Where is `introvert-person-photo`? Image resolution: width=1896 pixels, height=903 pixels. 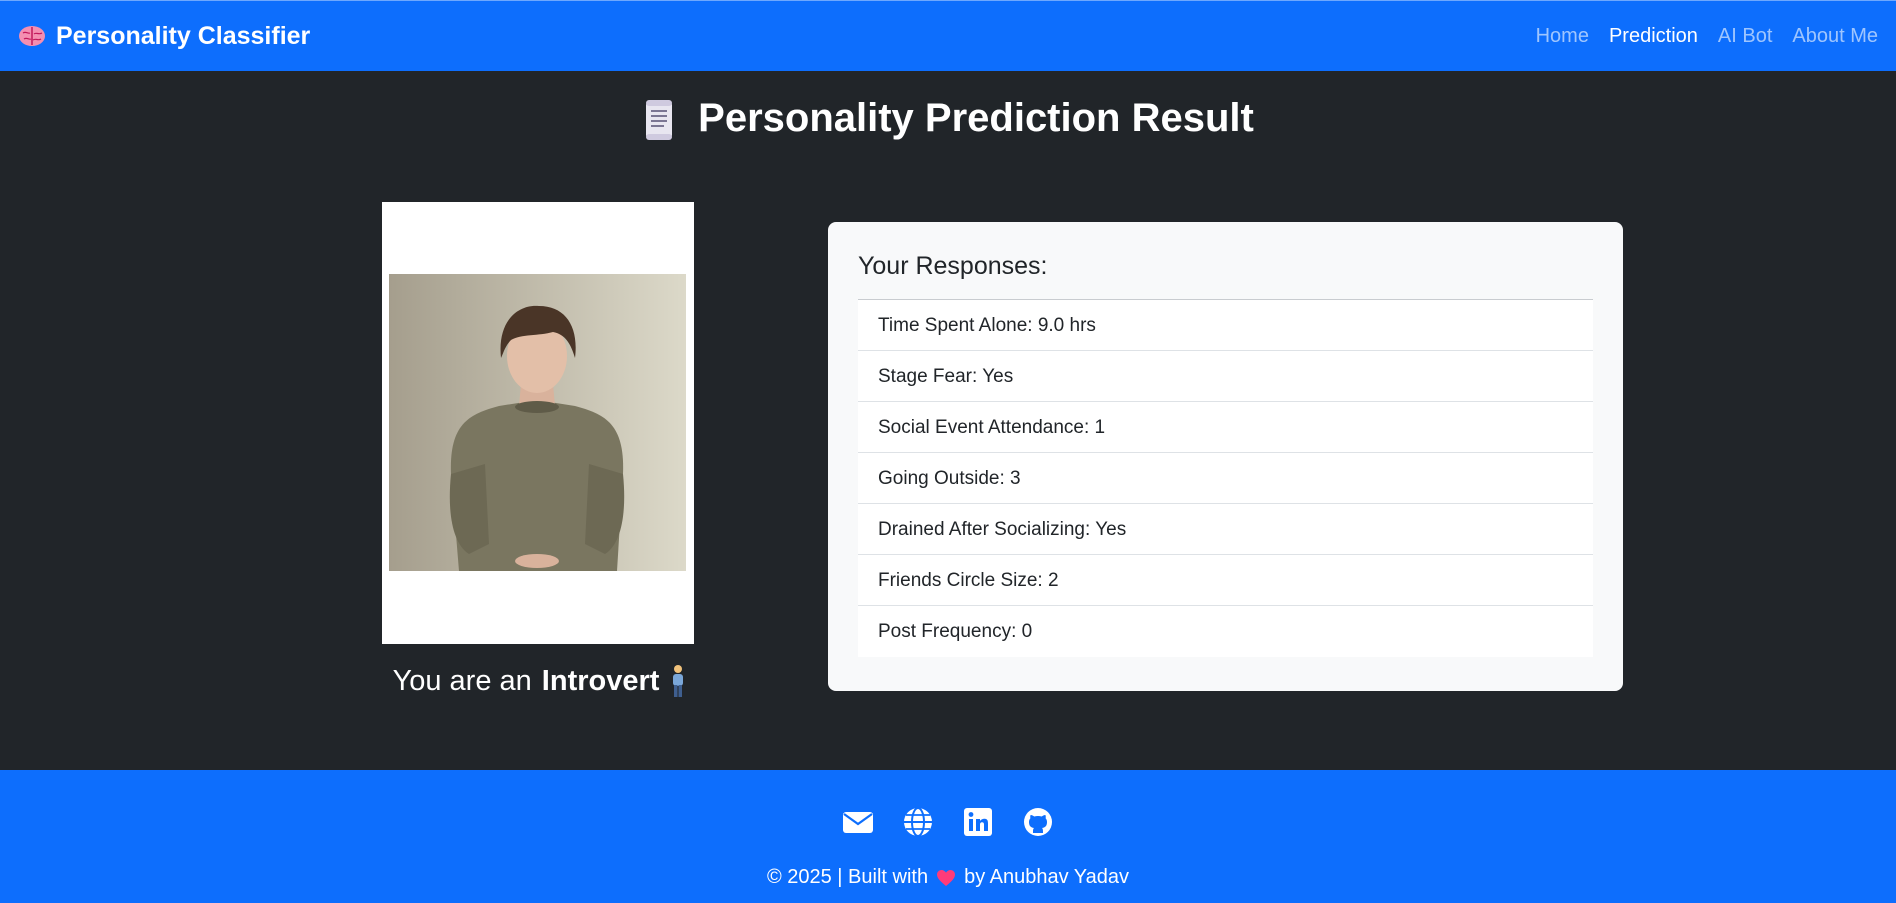 introvert-person-photo is located at coordinates (537, 422).